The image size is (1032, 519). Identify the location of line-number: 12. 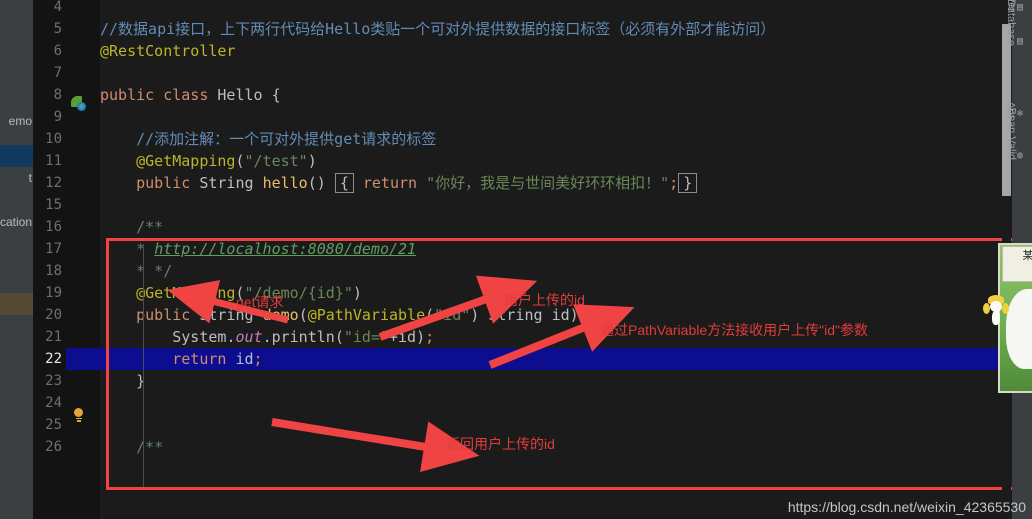
(42, 183).